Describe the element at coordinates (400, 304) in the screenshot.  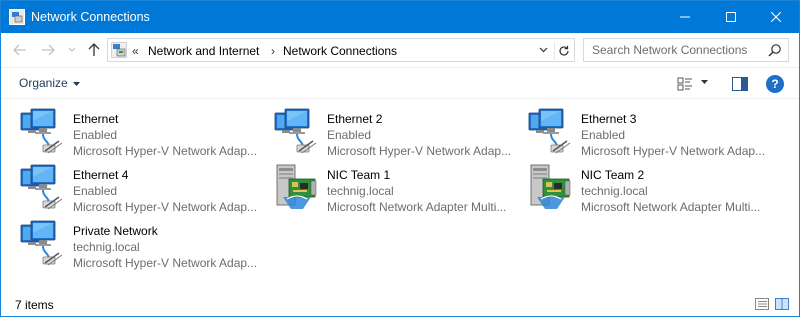
I see `status-bar: 7 items` at that location.